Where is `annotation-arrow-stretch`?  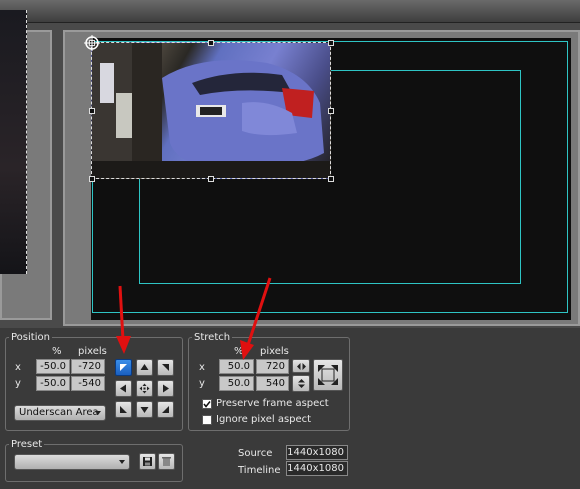
annotation-arrow-stretch is located at coordinates (256, 318).